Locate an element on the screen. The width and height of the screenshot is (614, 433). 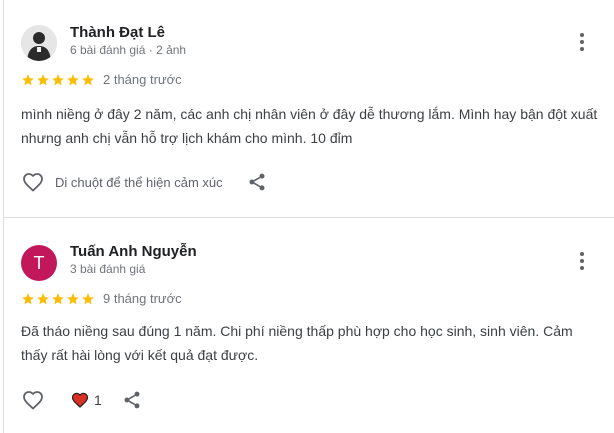
reaction-prompt: Di chuột để thể hiện cảm xúc is located at coordinates (139, 182).